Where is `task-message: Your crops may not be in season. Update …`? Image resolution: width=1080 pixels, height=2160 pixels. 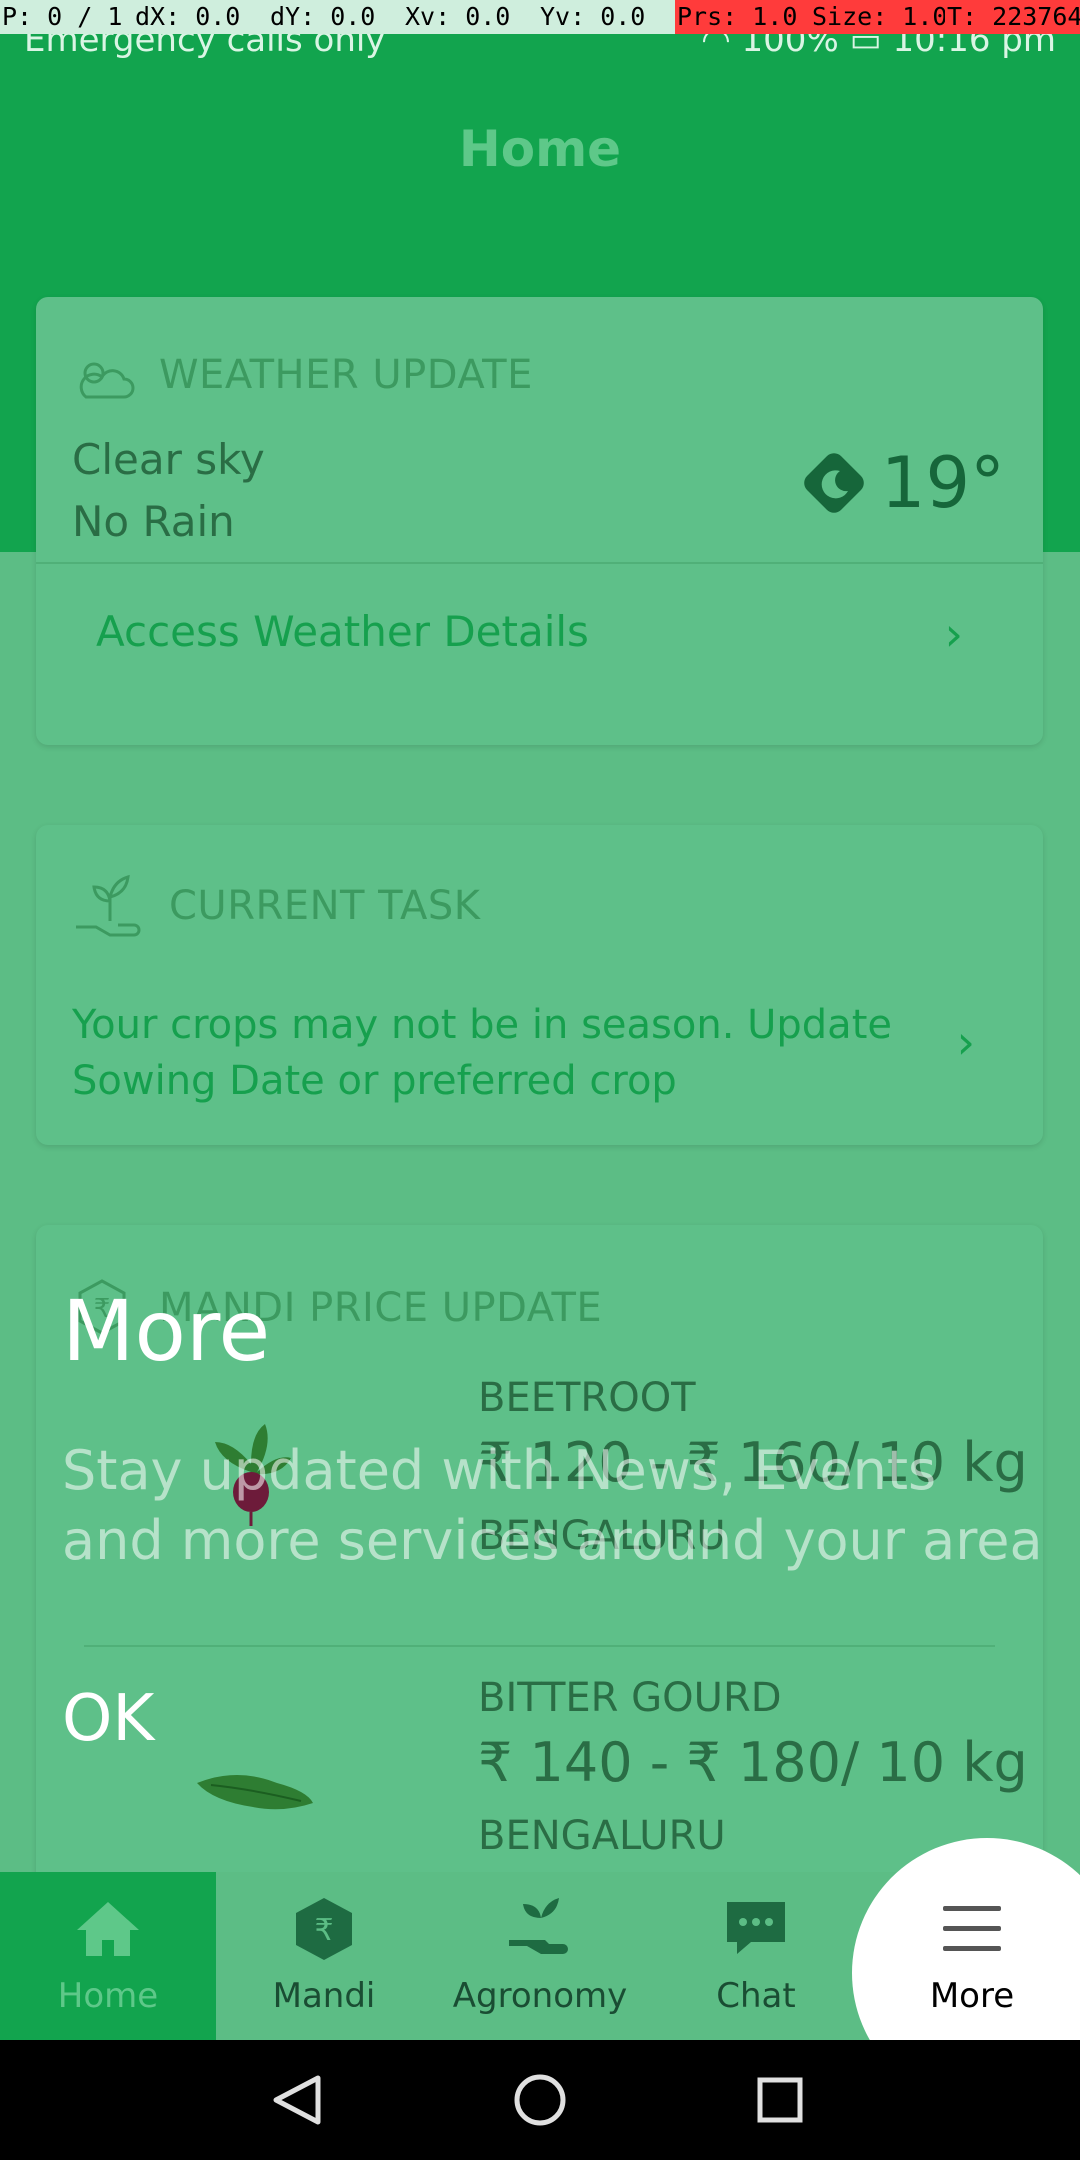
task-message: Your crops may not be in season. Update … is located at coordinates (482, 1053).